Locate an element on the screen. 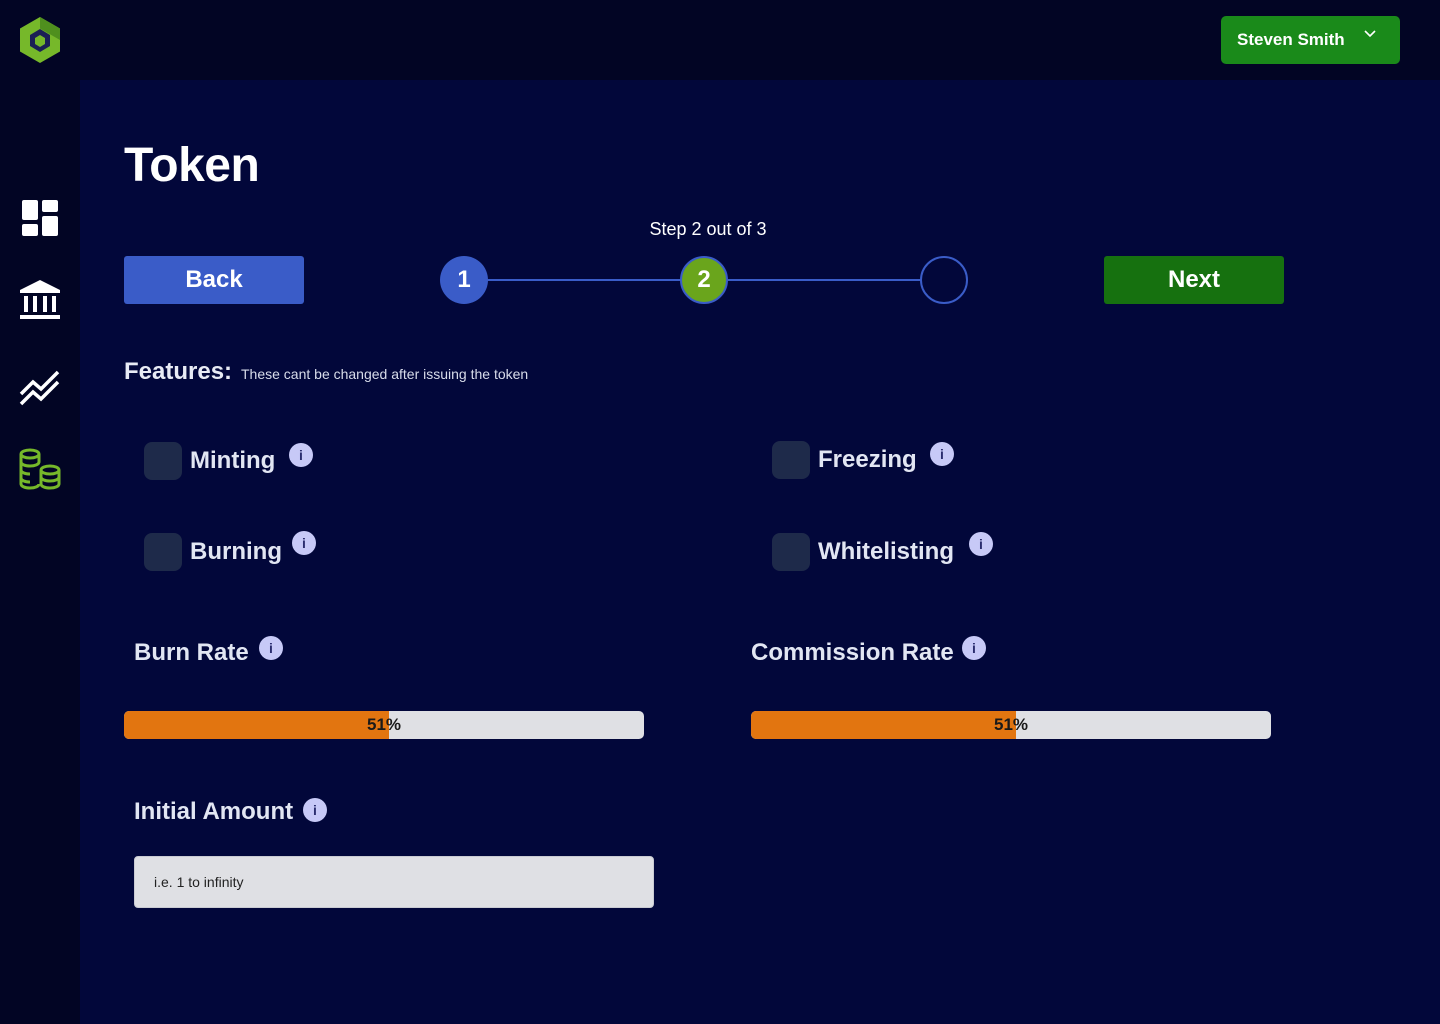  step-3-indicator is located at coordinates (944, 280).